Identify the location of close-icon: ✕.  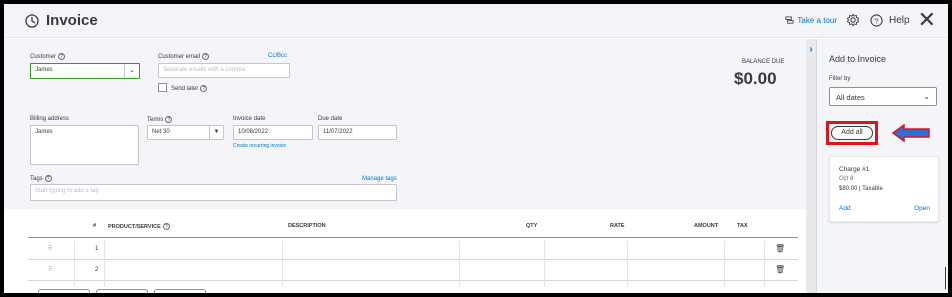
(927, 20).